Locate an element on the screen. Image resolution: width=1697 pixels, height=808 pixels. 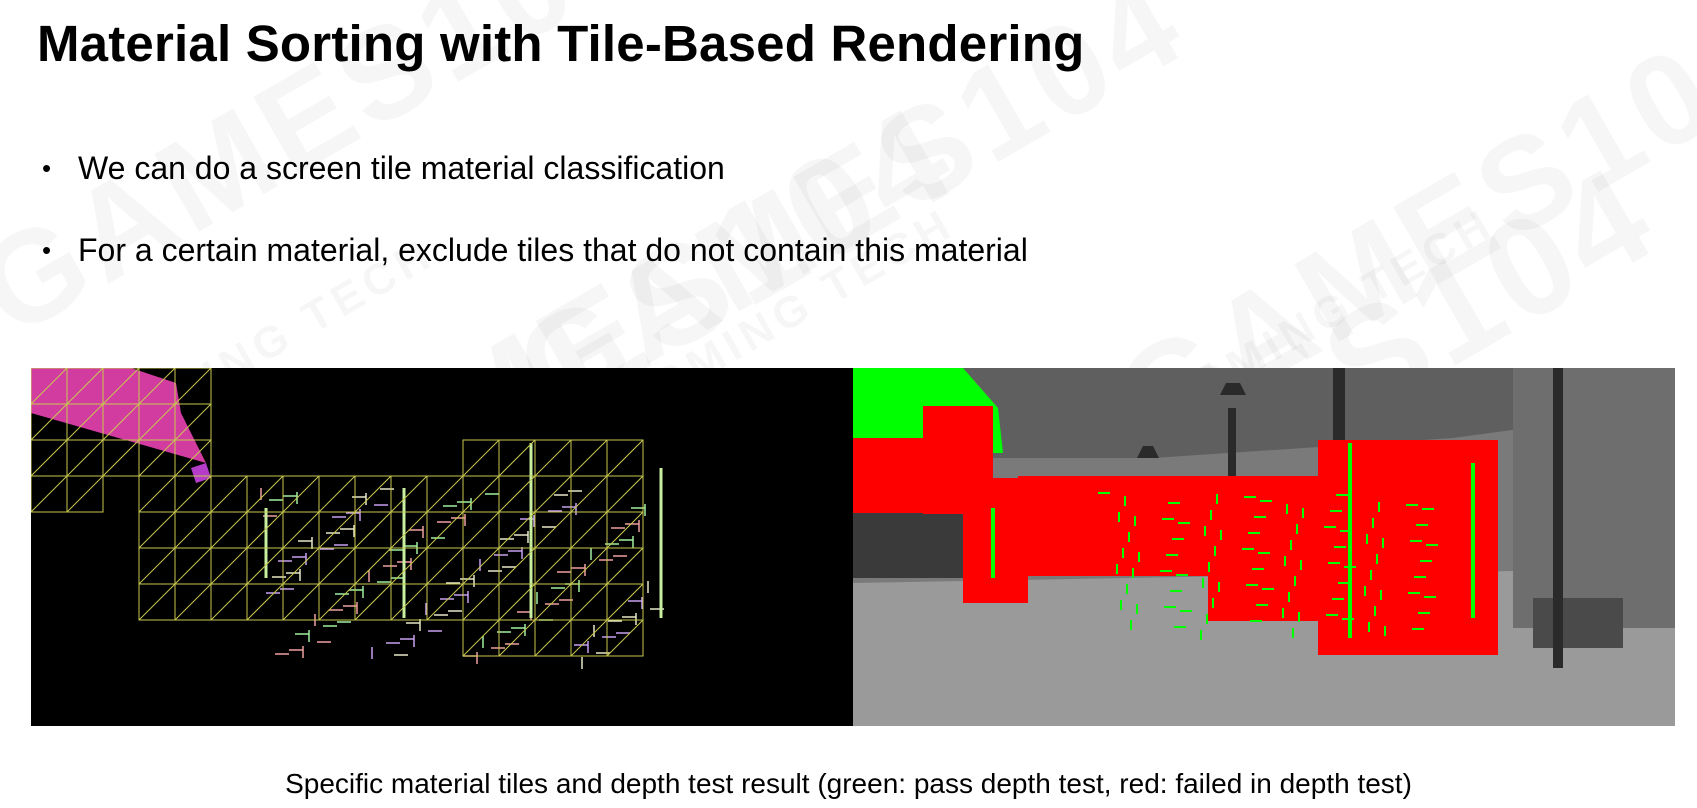
pillar is located at coordinates (1558, 518).